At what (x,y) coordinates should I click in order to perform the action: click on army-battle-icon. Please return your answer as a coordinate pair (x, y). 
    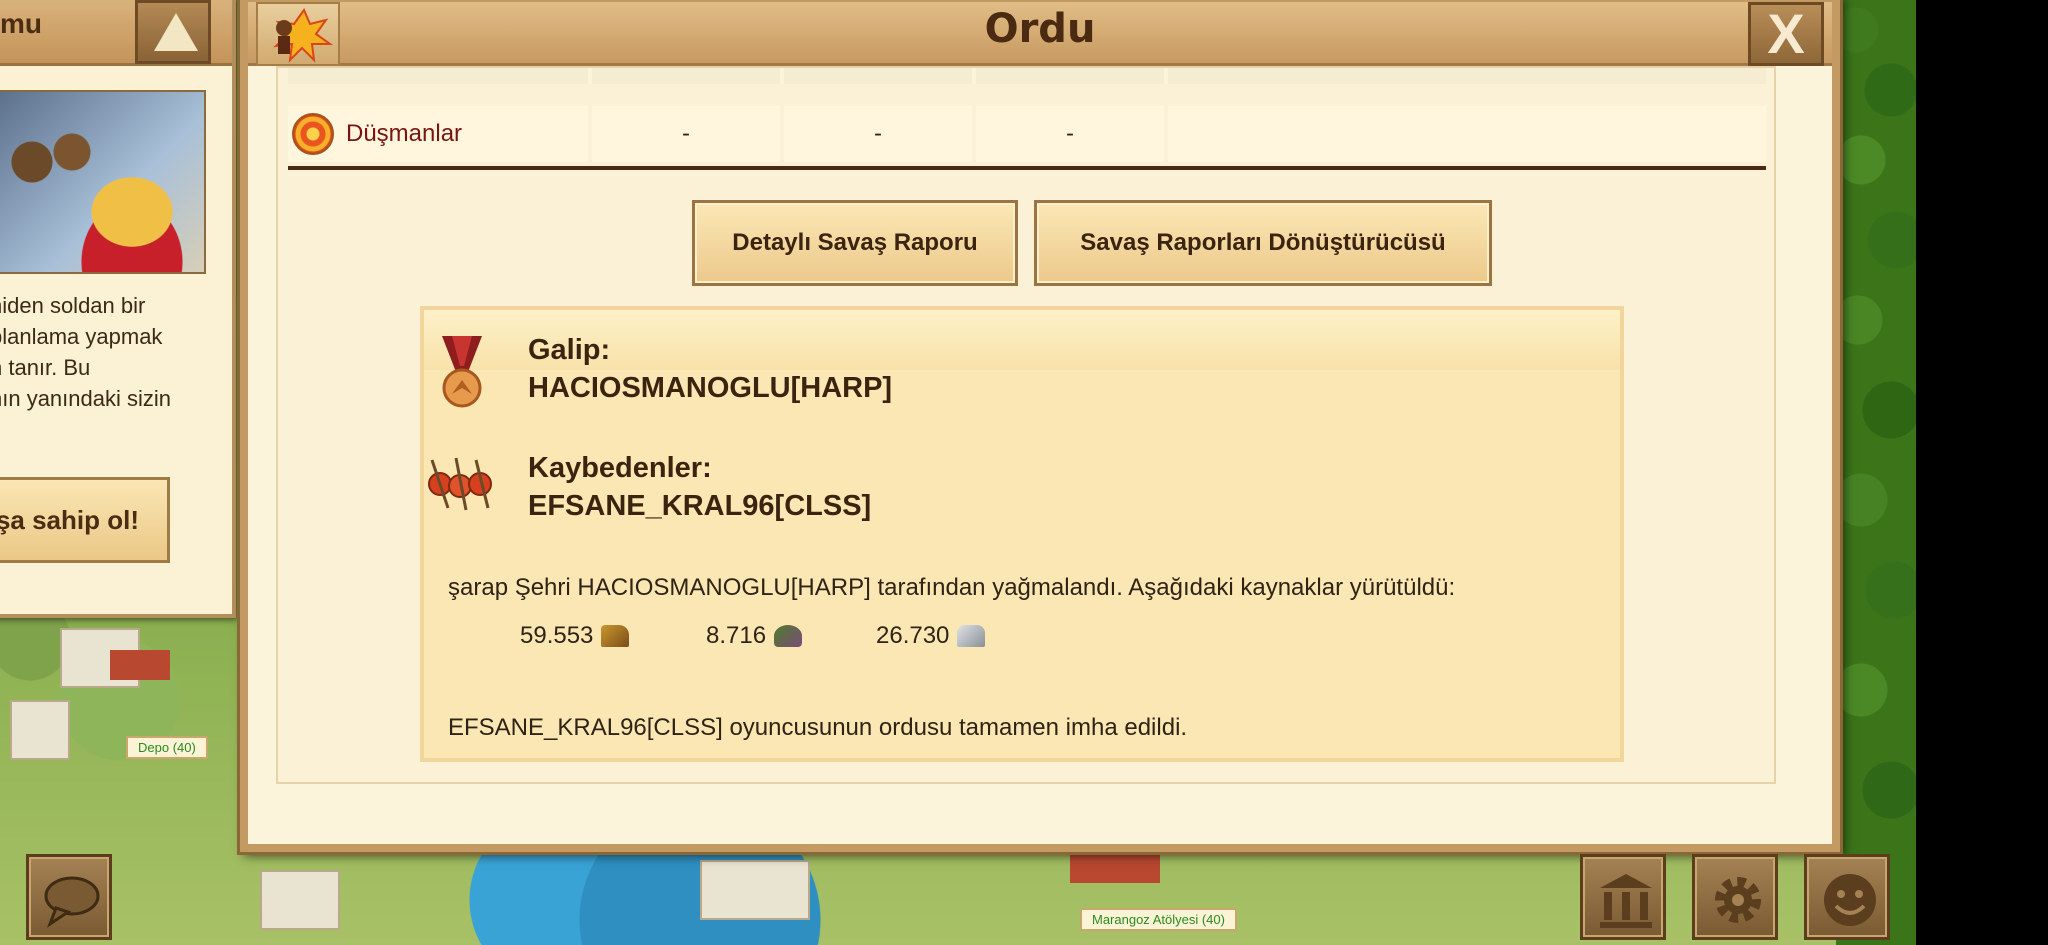
    Looking at the image, I should click on (298, 34).